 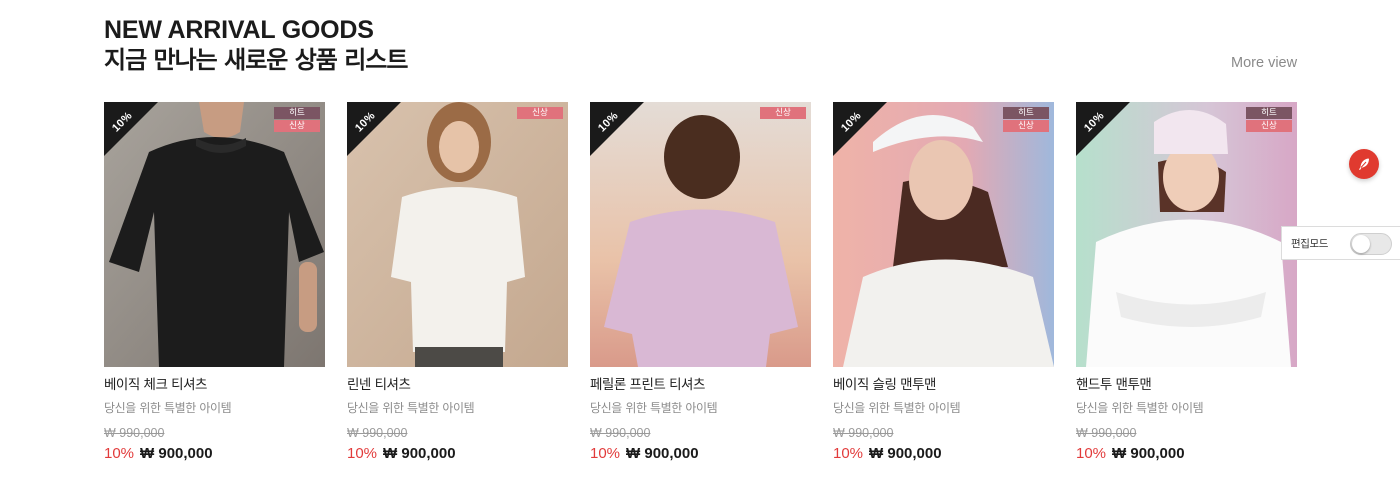 I want to click on more-view-link: More view, so click(x=1264, y=63).